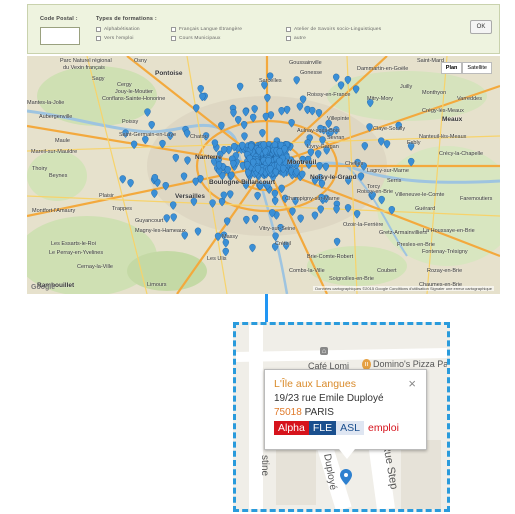 Image resolution: width=515 pixels, height=514 pixels. Describe the element at coordinates (333, 177) in the screenshot. I see `map-label: Noisy-le-Grand` at that location.